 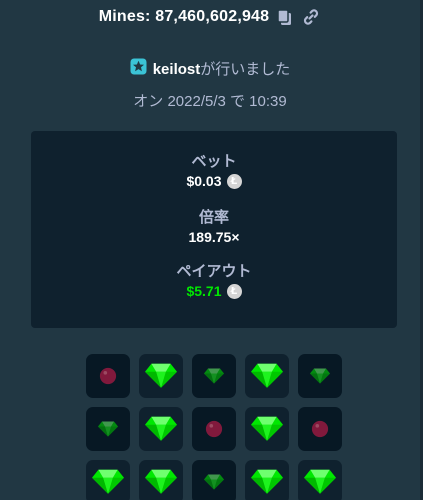 I want to click on payout-value: $5.71, so click(x=204, y=291).